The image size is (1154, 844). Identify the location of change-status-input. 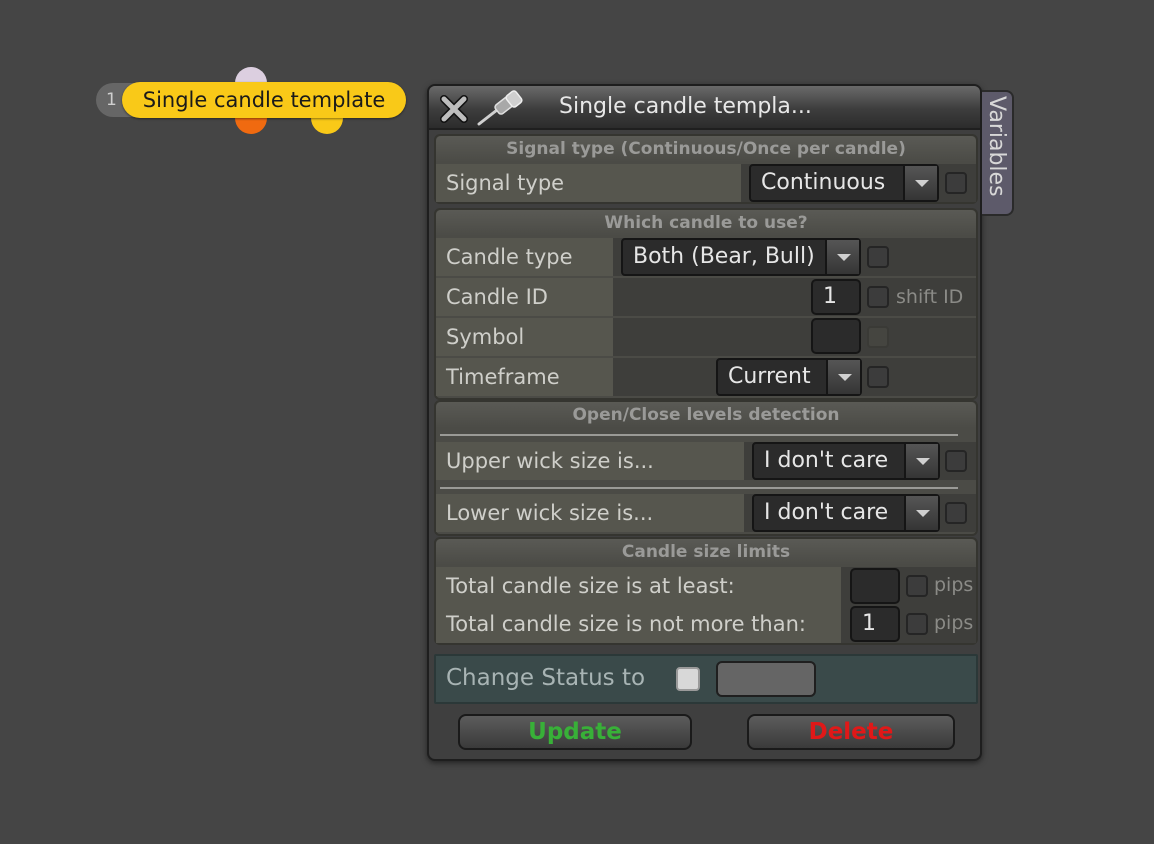
(766, 679).